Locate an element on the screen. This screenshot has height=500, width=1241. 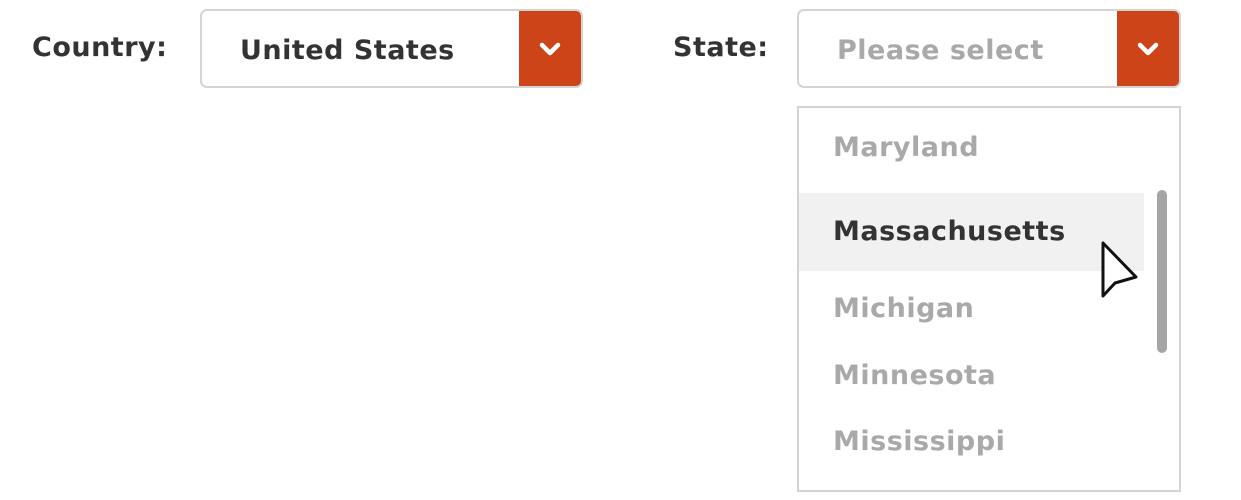
state-label: State: is located at coordinates (721, 47).